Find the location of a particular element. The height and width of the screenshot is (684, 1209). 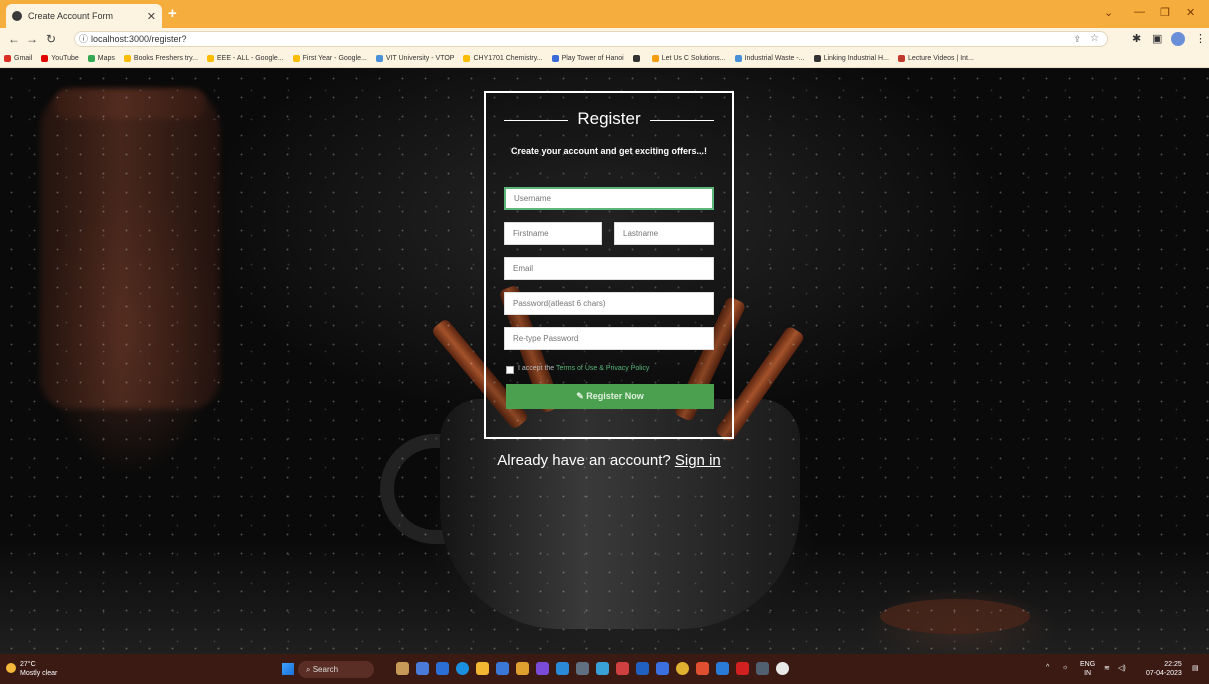

weather-icon is located at coordinates (11, 668).